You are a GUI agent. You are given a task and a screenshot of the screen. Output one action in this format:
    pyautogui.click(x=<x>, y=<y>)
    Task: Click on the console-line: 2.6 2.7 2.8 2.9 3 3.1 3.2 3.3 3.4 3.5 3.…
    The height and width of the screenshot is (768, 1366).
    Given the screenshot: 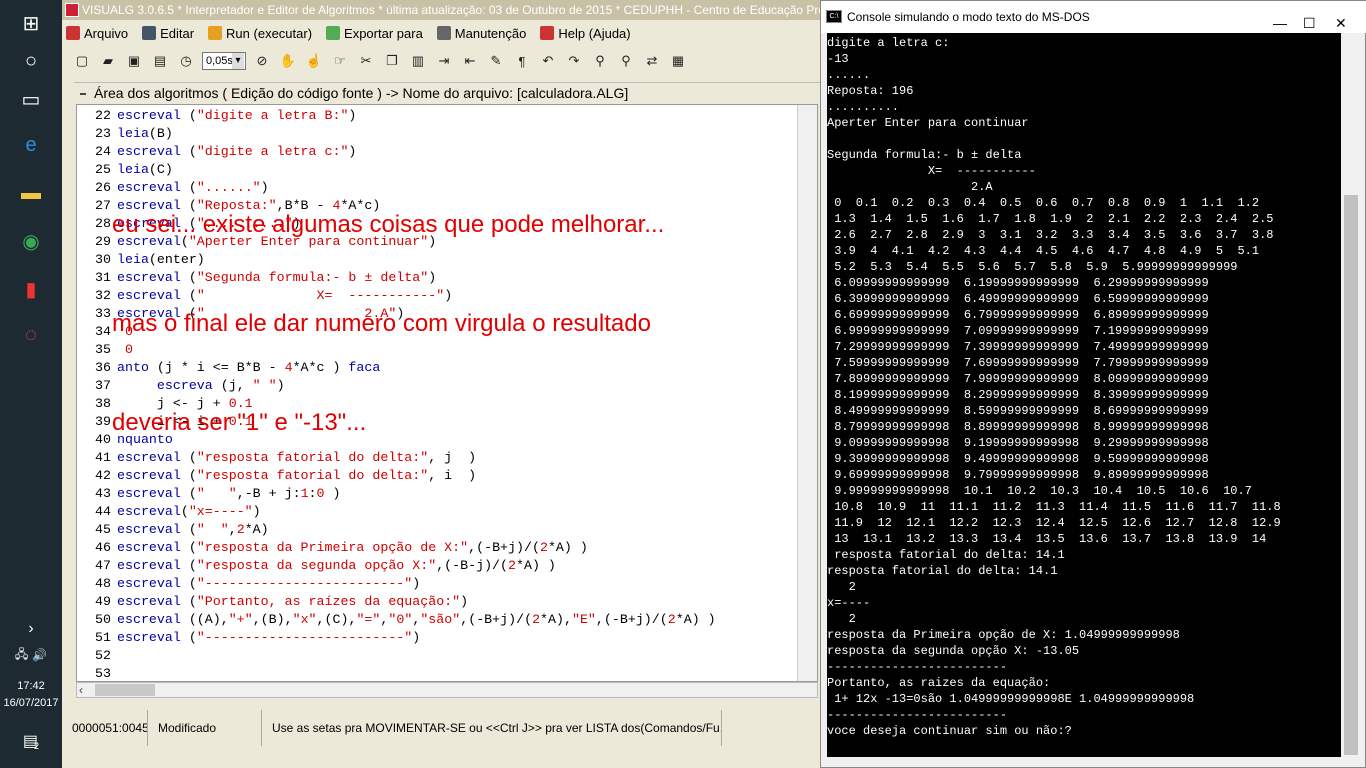 What is the action you would take?
    pyautogui.click(x=1050, y=235)
    